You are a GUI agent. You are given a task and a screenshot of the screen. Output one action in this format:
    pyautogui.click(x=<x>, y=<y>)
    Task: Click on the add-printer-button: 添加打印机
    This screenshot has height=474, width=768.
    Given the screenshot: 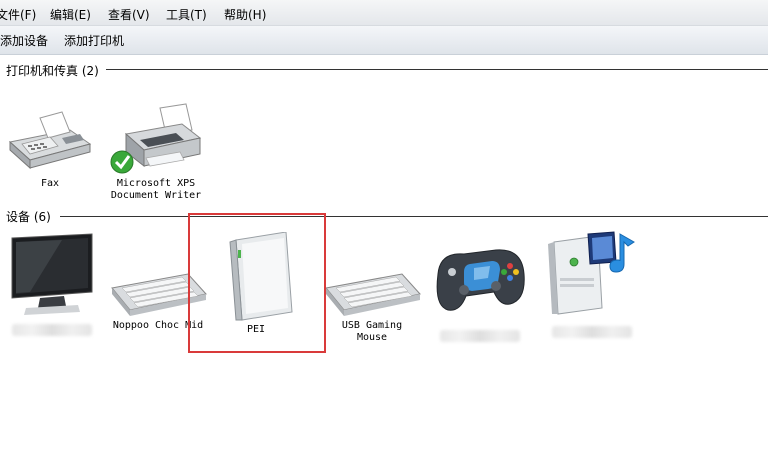 What is the action you would take?
    pyautogui.click(x=94, y=40)
    